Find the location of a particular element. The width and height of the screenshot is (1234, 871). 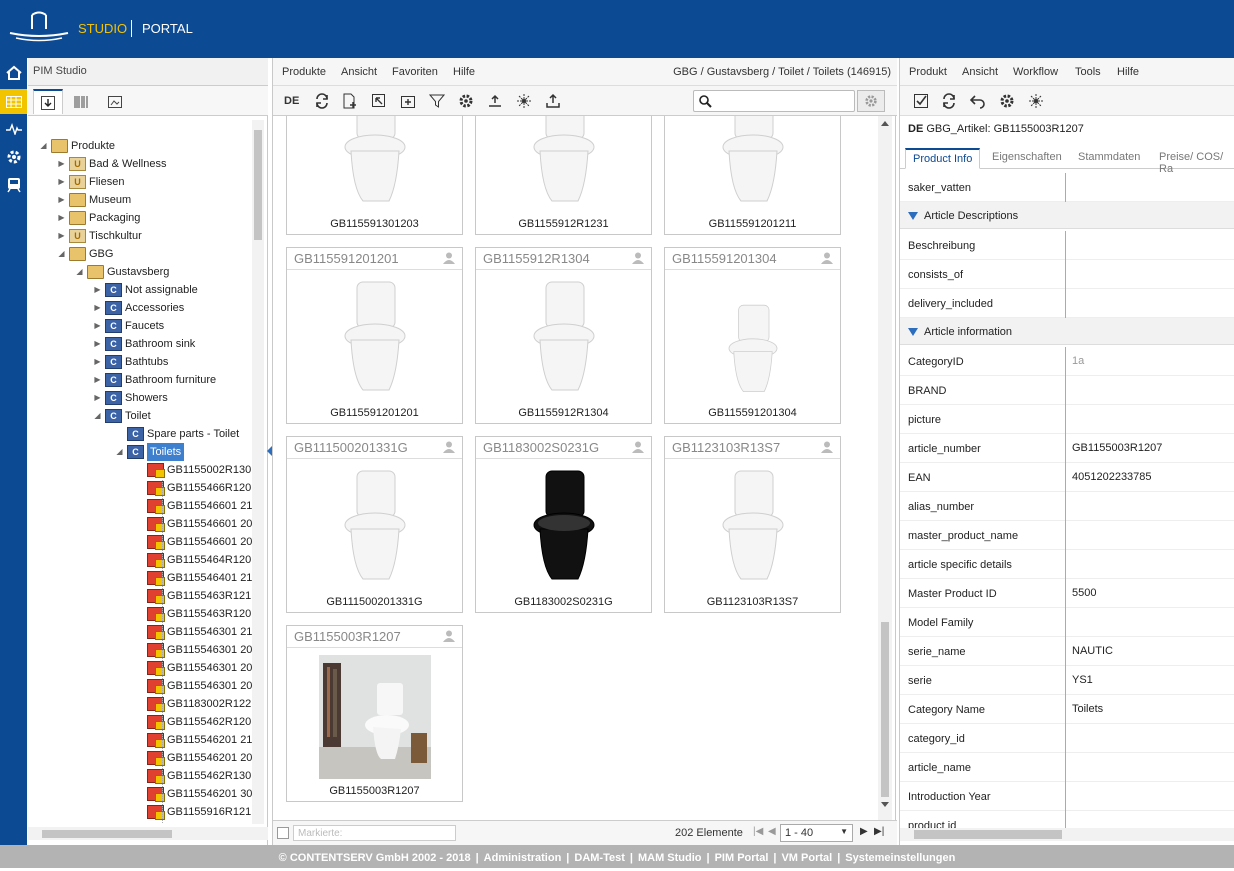

product-card: GB115591301203 is located at coordinates (374, 175).